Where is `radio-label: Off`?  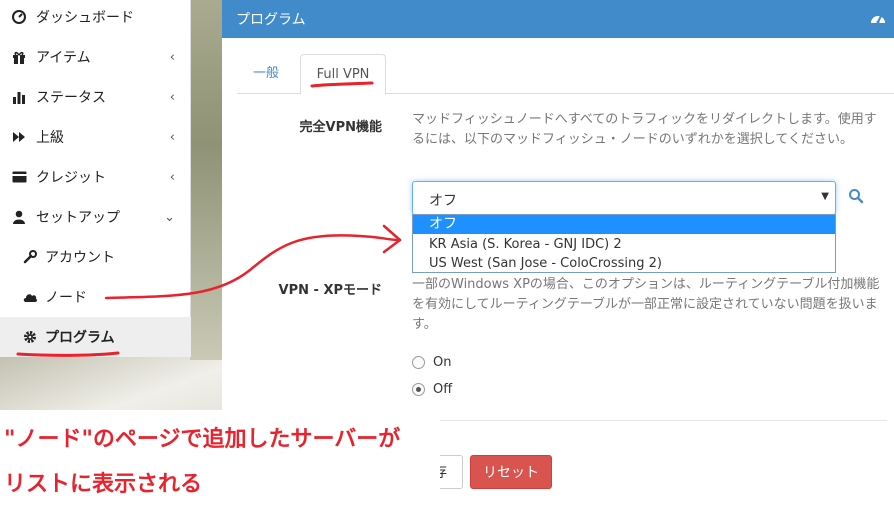 radio-label: Off is located at coordinates (443, 389).